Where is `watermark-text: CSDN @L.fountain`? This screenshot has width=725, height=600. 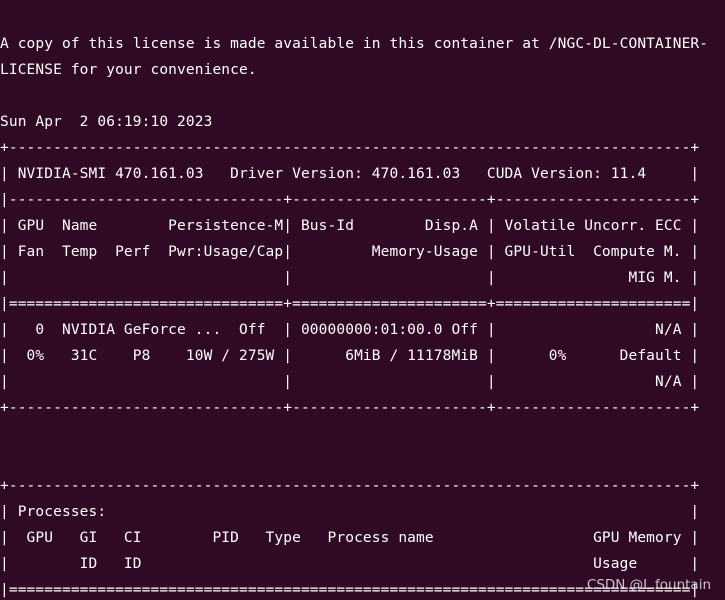
watermark-text: CSDN @L.fountain is located at coordinates (648, 585).